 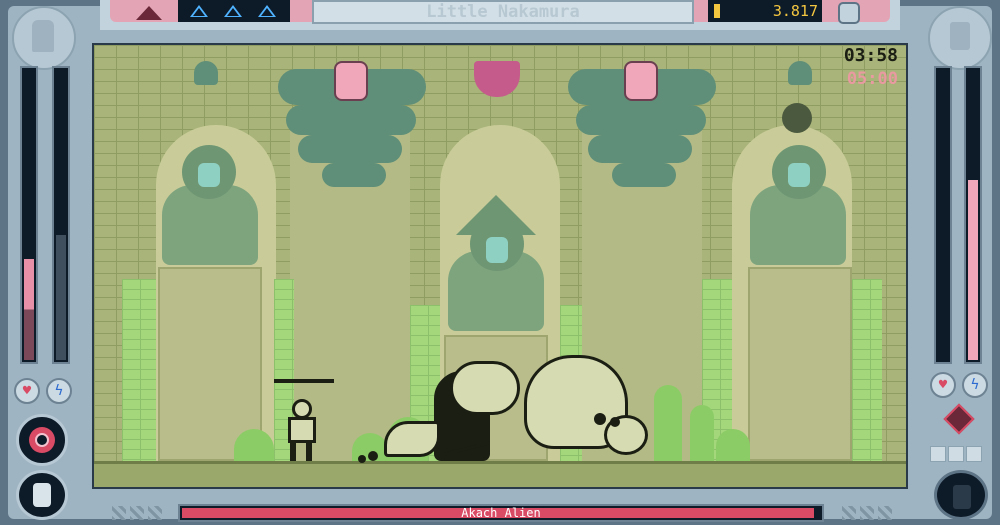 What do you see at coordinates (302, 430) in the screenshot?
I see `player-character` at bounding box center [302, 430].